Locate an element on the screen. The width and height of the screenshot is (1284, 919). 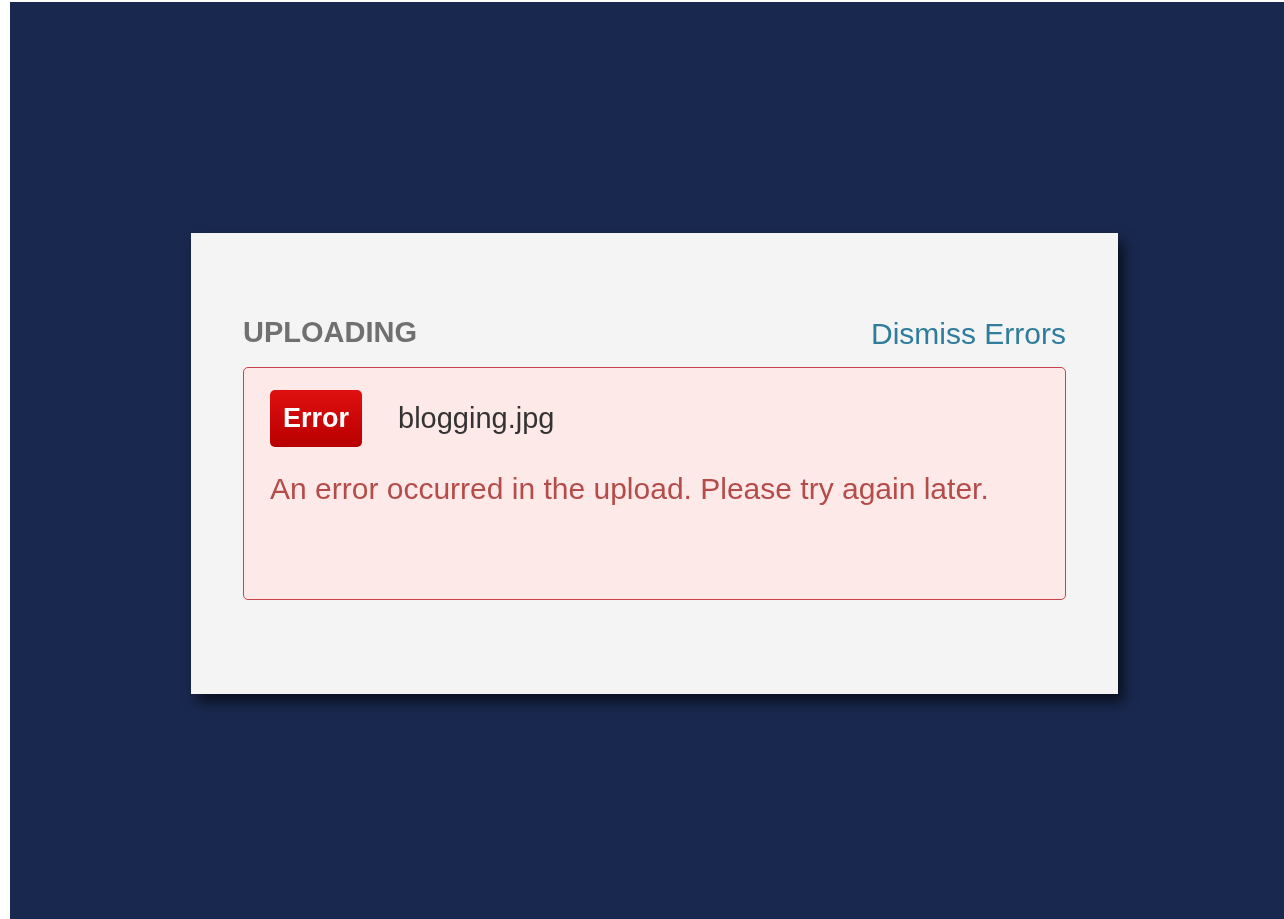
file-name: blogging.jpg is located at coordinates (476, 418).